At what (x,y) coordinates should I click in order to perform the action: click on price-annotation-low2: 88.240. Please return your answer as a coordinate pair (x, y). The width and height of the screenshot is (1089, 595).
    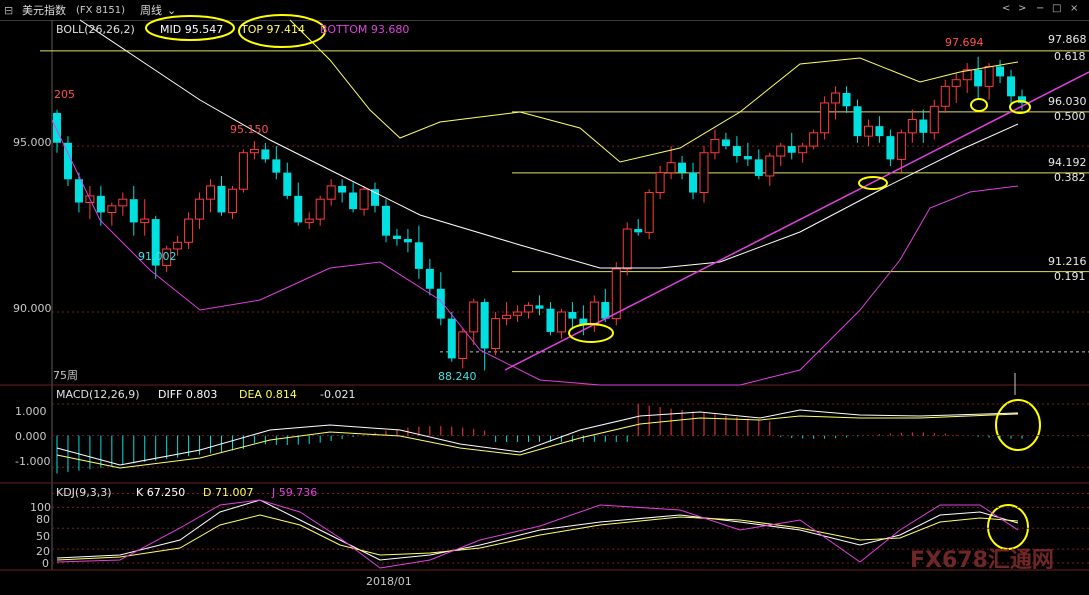
    Looking at the image, I should click on (457, 376).